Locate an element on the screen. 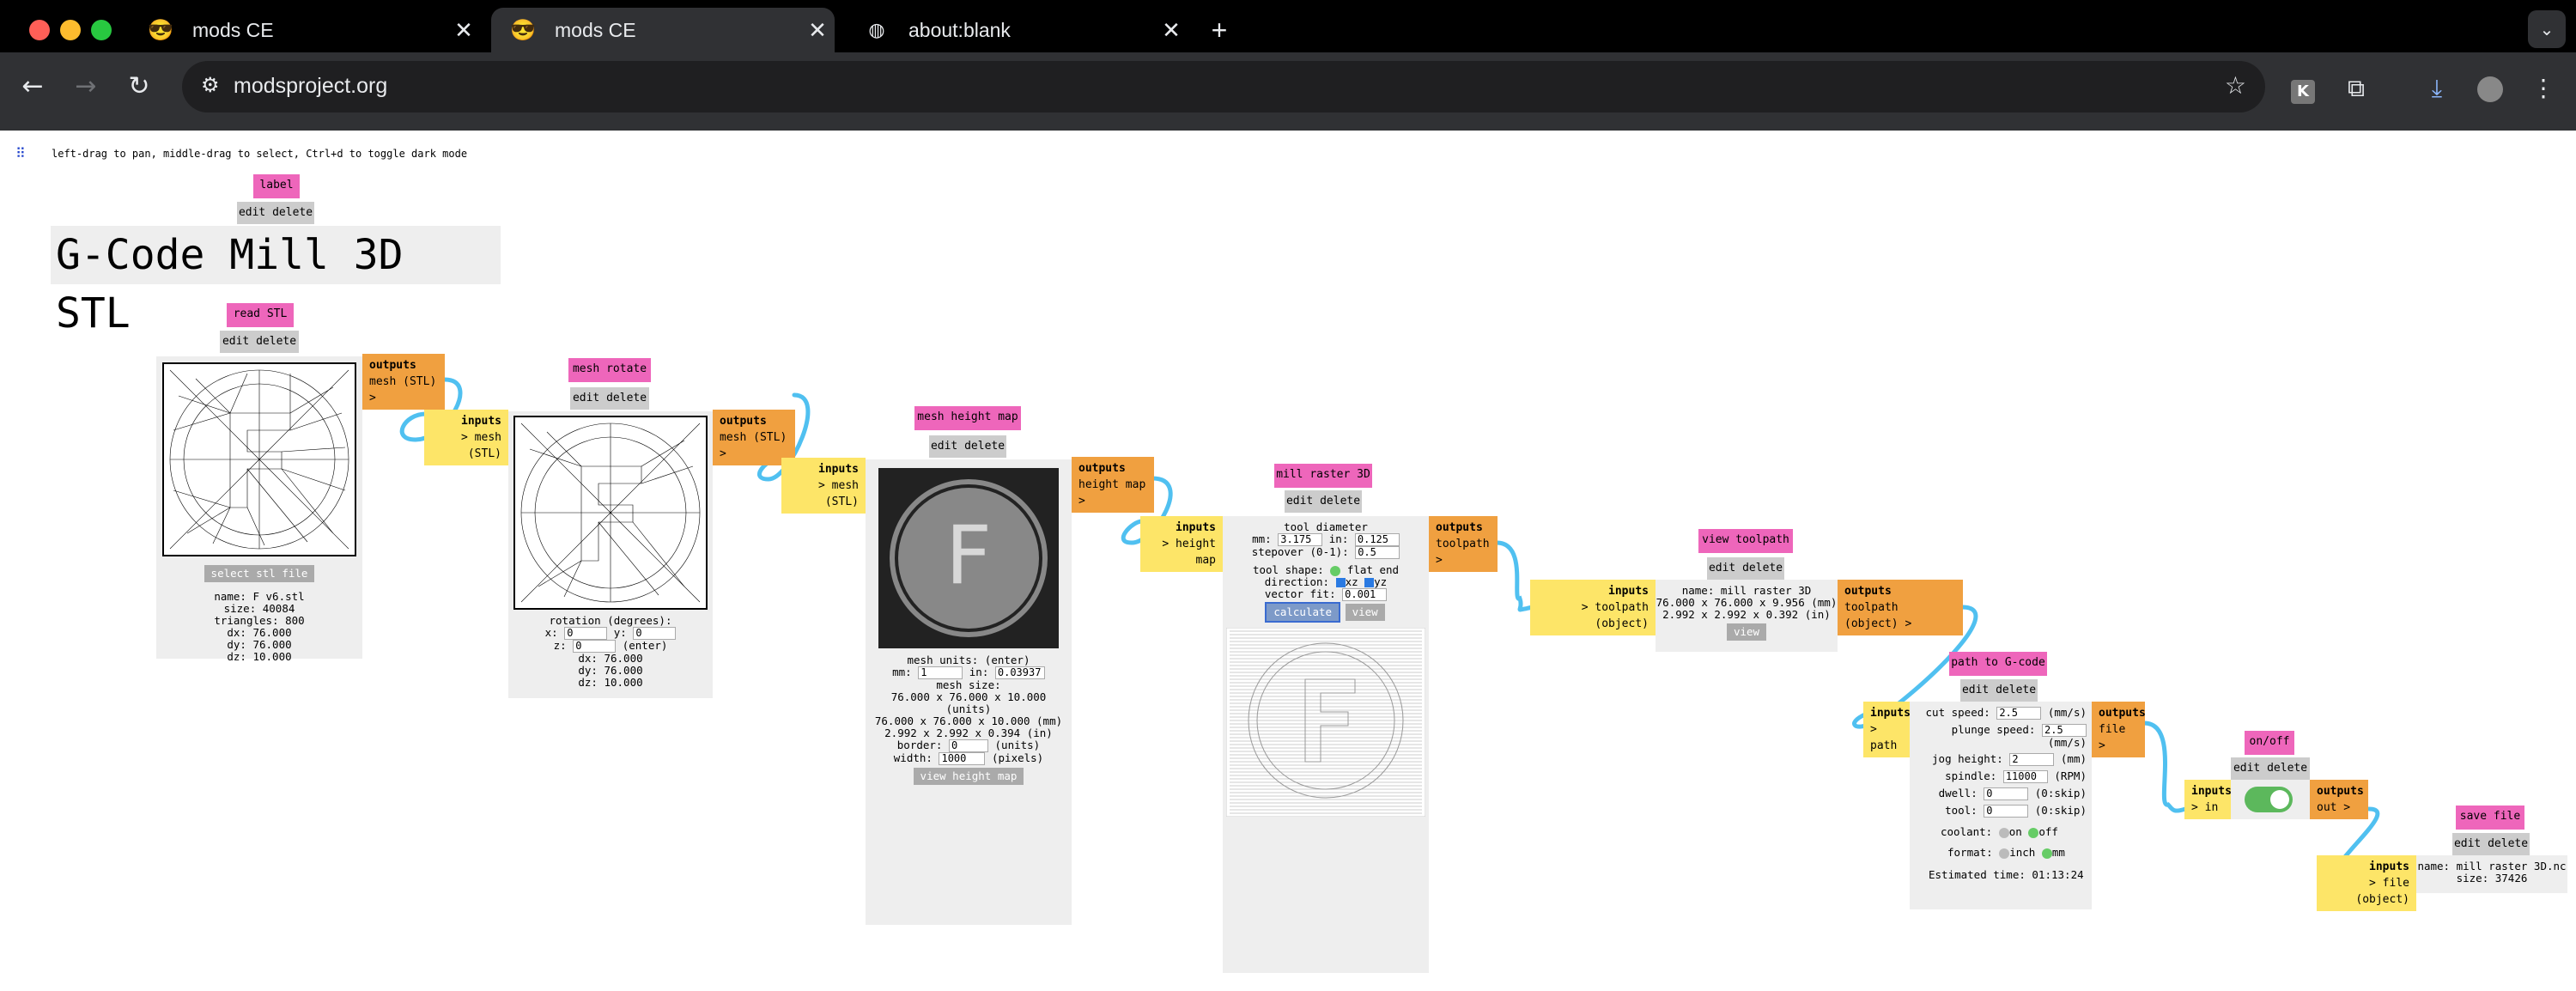 The height and width of the screenshot is (991, 2576). view-toolpath-button: view is located at coordinates (1747, 632).